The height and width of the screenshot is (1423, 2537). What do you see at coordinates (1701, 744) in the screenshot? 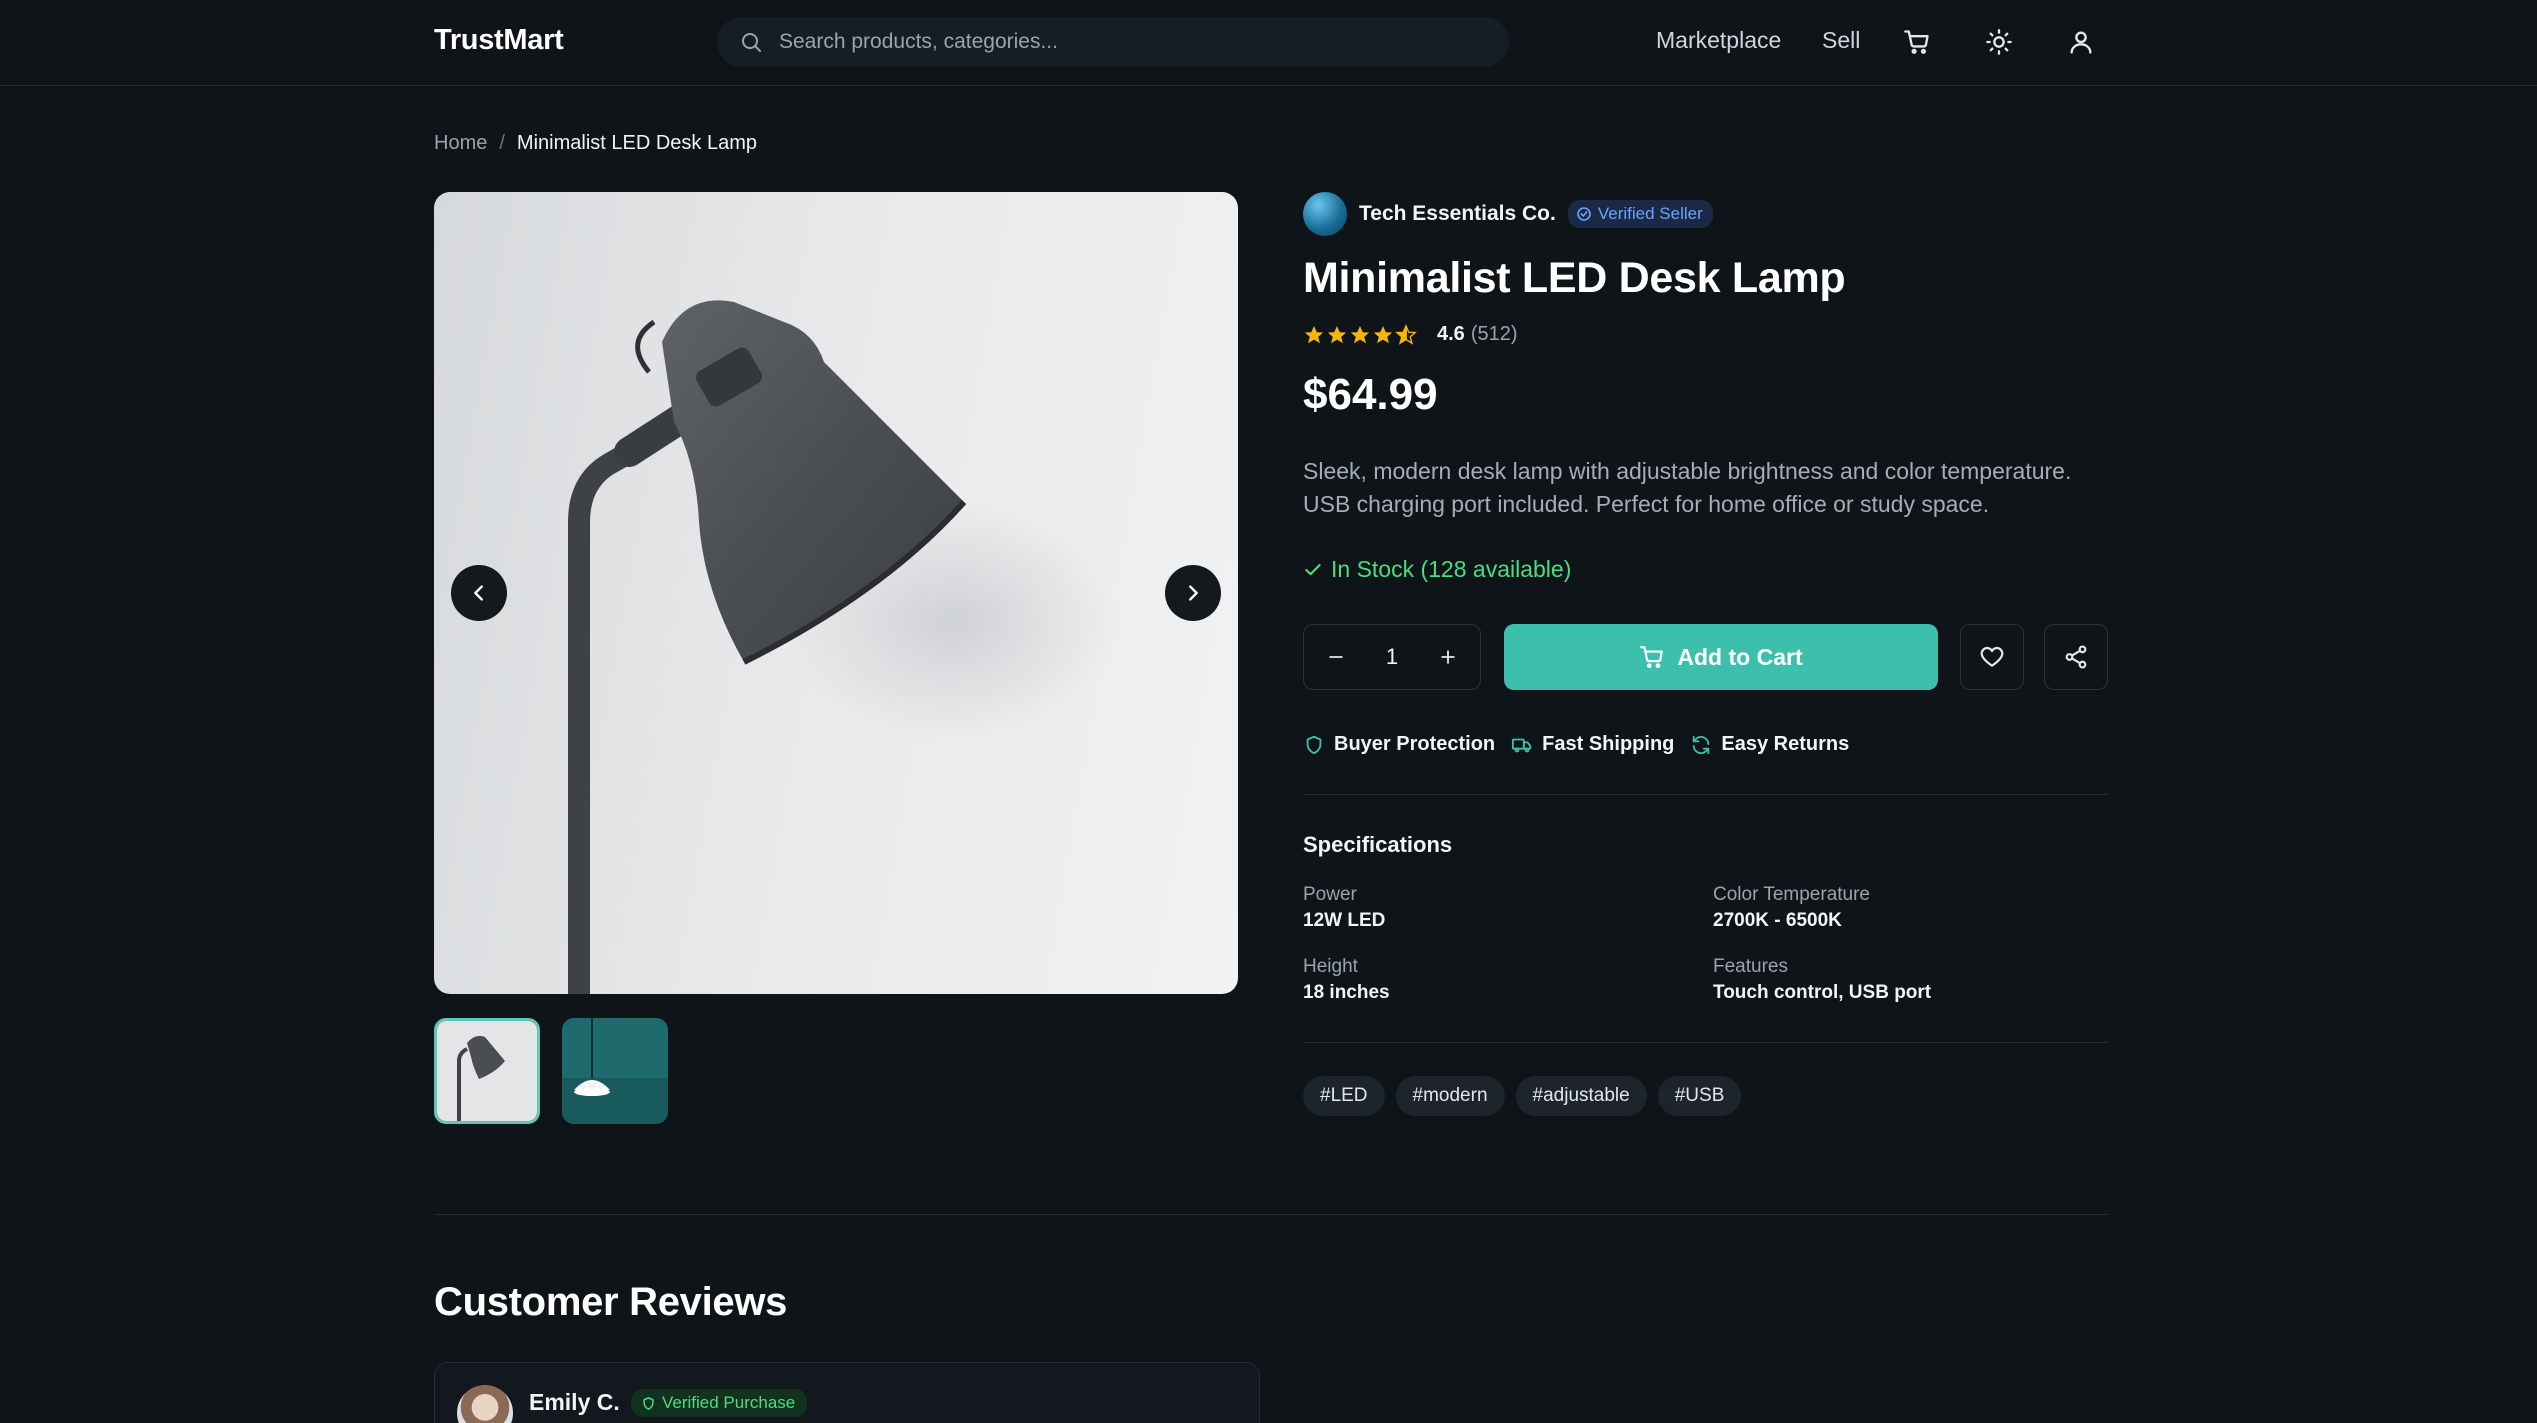
I see `refresh-icon` at bounding box center [1701, 744].